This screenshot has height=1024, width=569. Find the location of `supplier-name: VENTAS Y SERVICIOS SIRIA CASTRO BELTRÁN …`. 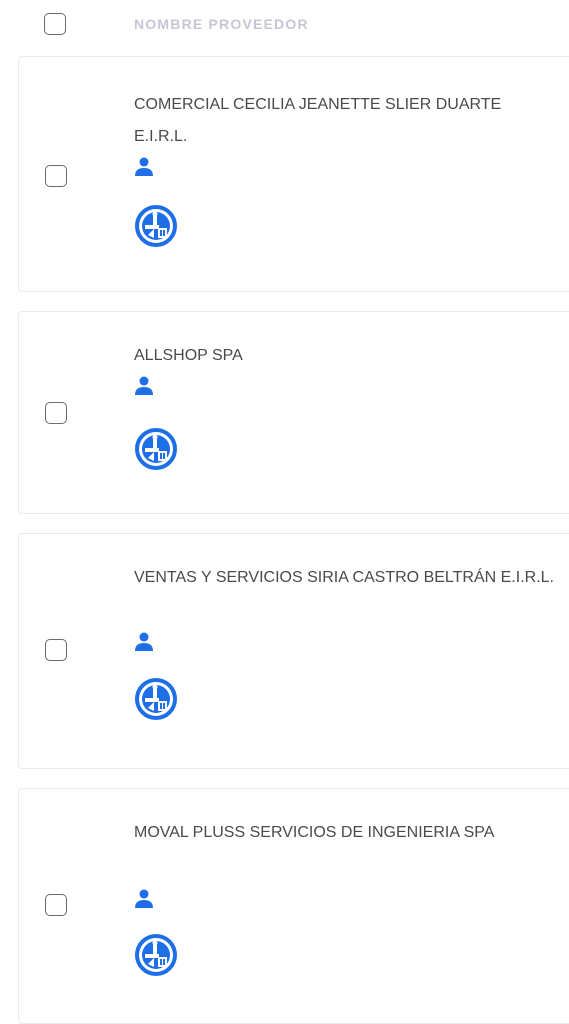

supplier-name: VENTAS Y SERVICIOS SIRIA CASTRO BELTRÁN … is located at coordinates (344, 577).